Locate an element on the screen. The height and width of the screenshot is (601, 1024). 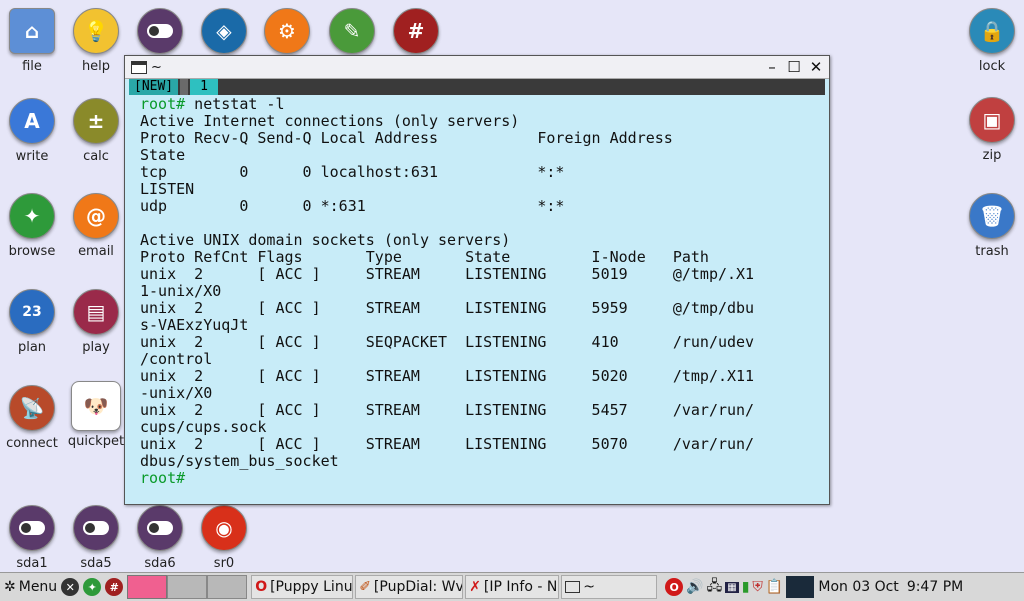
desktop-icon-quickpet: 🐶 quickpet is located at coordinates (96, 415).